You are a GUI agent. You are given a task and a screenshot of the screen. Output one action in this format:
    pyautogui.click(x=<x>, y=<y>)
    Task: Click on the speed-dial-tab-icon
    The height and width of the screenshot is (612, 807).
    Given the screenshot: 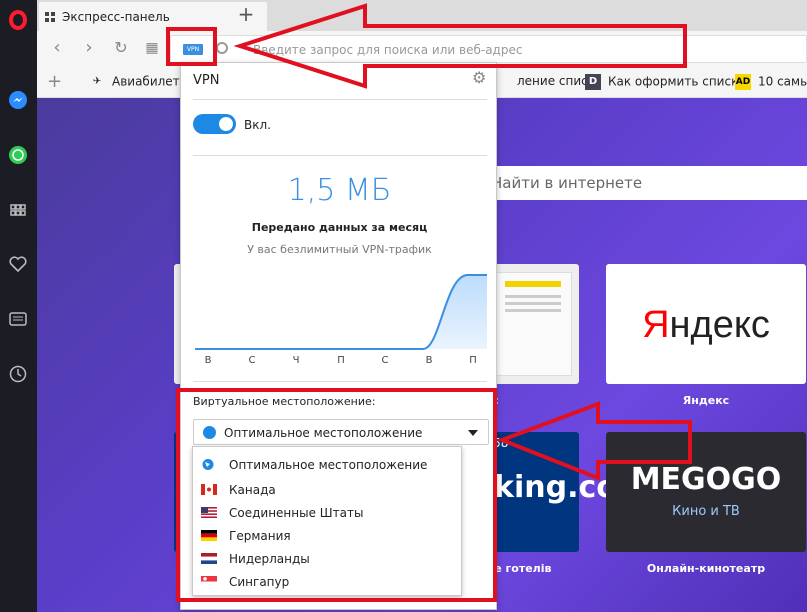 What is the action you would take?
    pyautogui.click(x=50, y=16)
    